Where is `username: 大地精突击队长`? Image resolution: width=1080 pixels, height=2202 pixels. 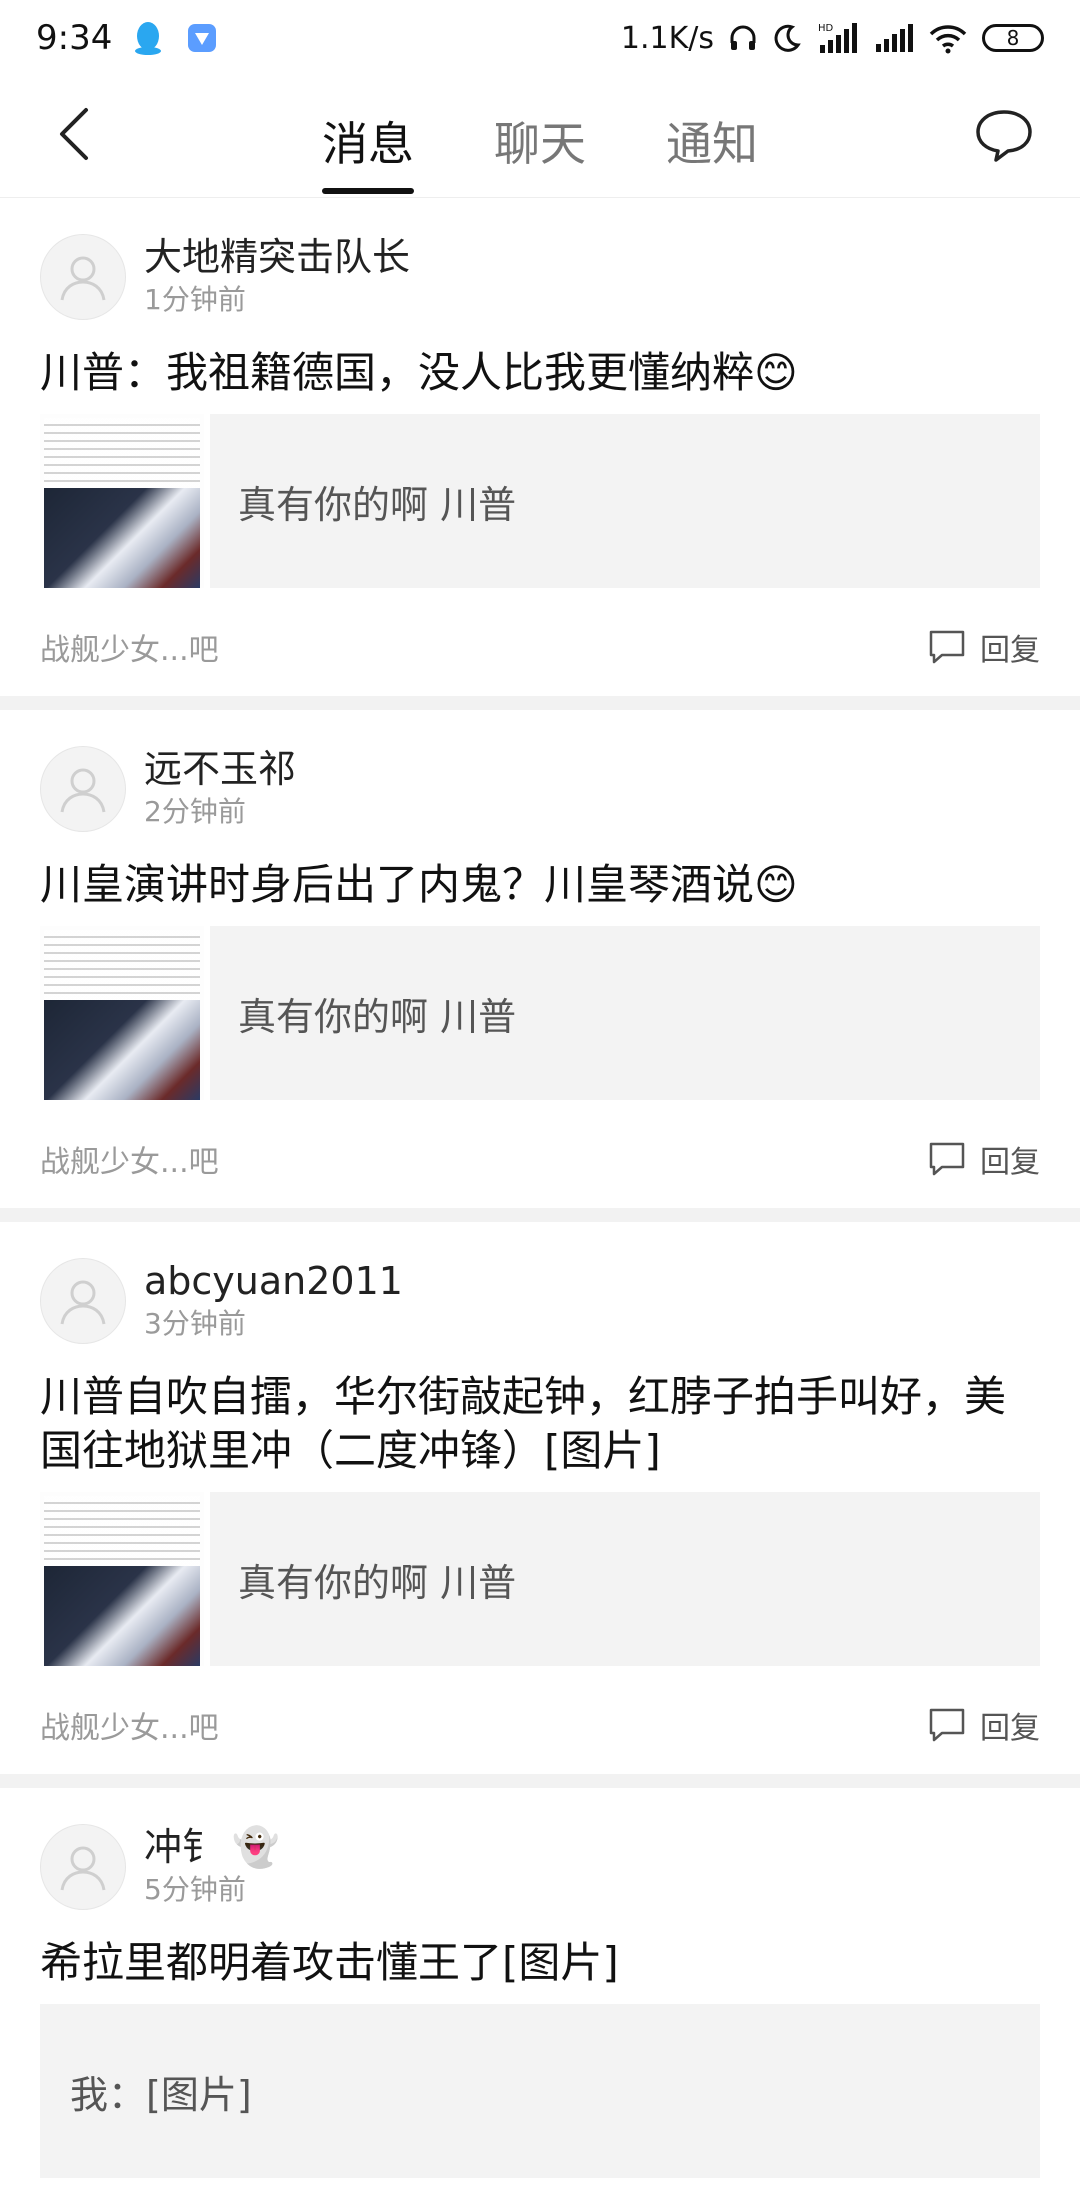 username: 大地精突击队长 is located at coordinates (277, 257).